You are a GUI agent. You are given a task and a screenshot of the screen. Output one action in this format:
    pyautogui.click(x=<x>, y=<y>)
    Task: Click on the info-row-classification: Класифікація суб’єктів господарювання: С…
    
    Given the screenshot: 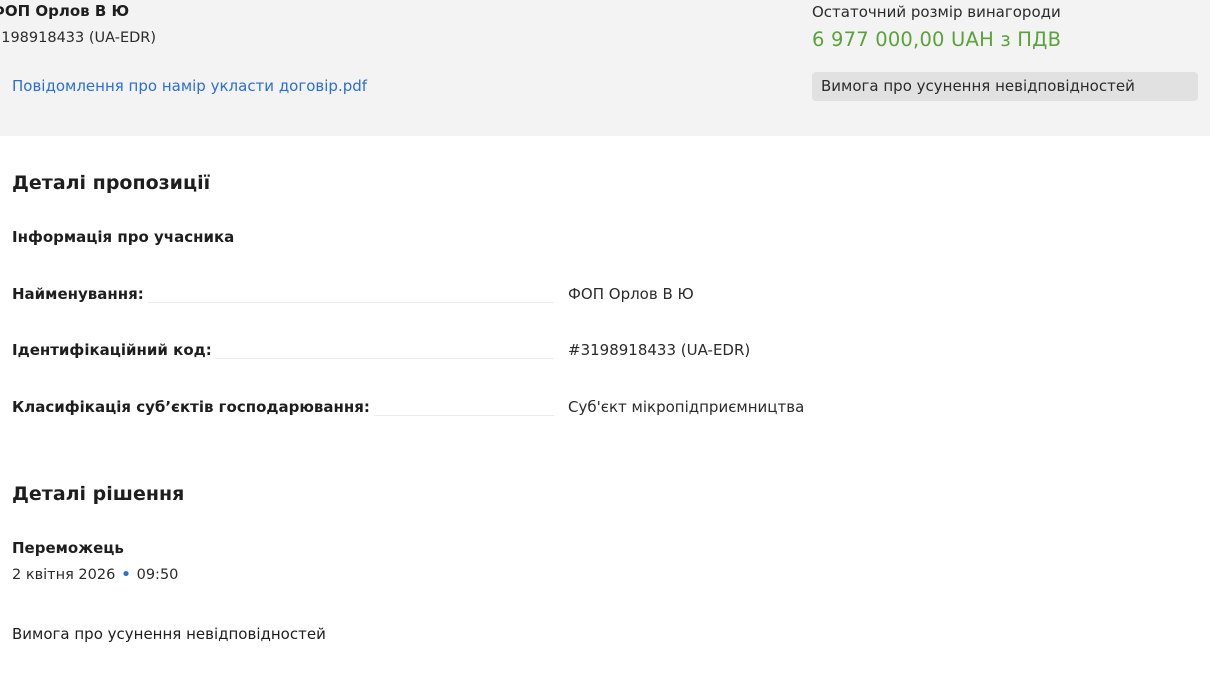 What is the action you would take?
    pyautogui.click(x=602, y=409)
    